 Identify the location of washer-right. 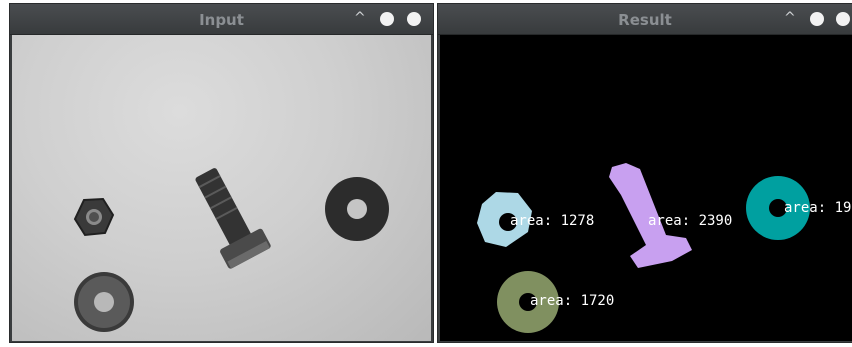
(357, 209).